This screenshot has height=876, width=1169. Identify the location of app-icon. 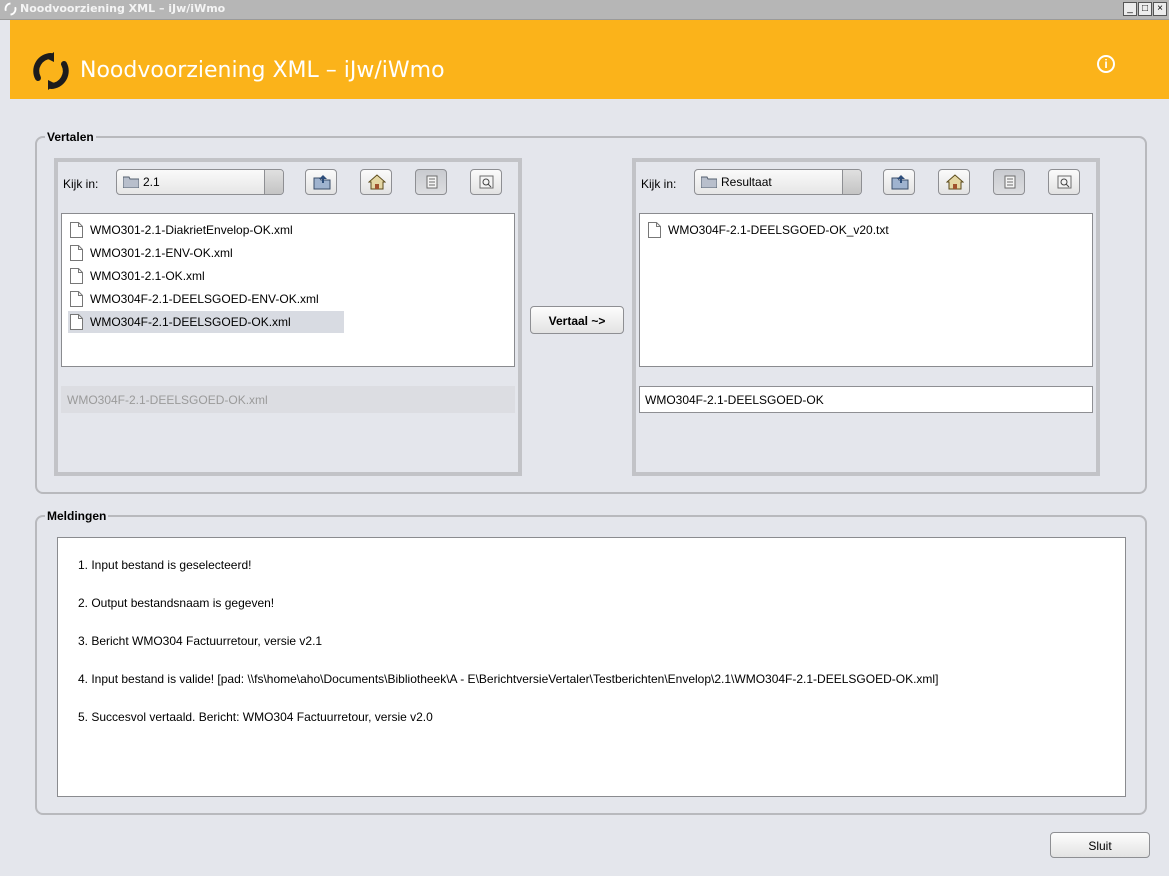
(10, 9).